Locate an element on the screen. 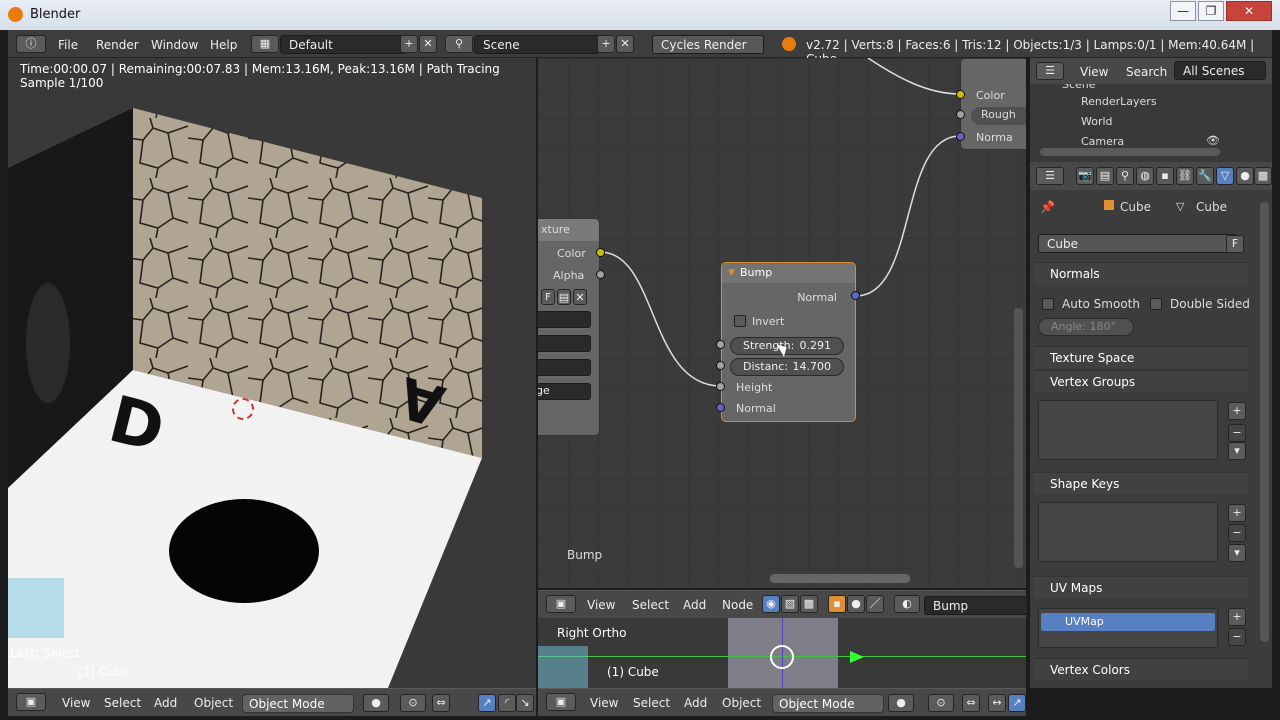  menu-add-2: Add is located at coordinates (695, 703).